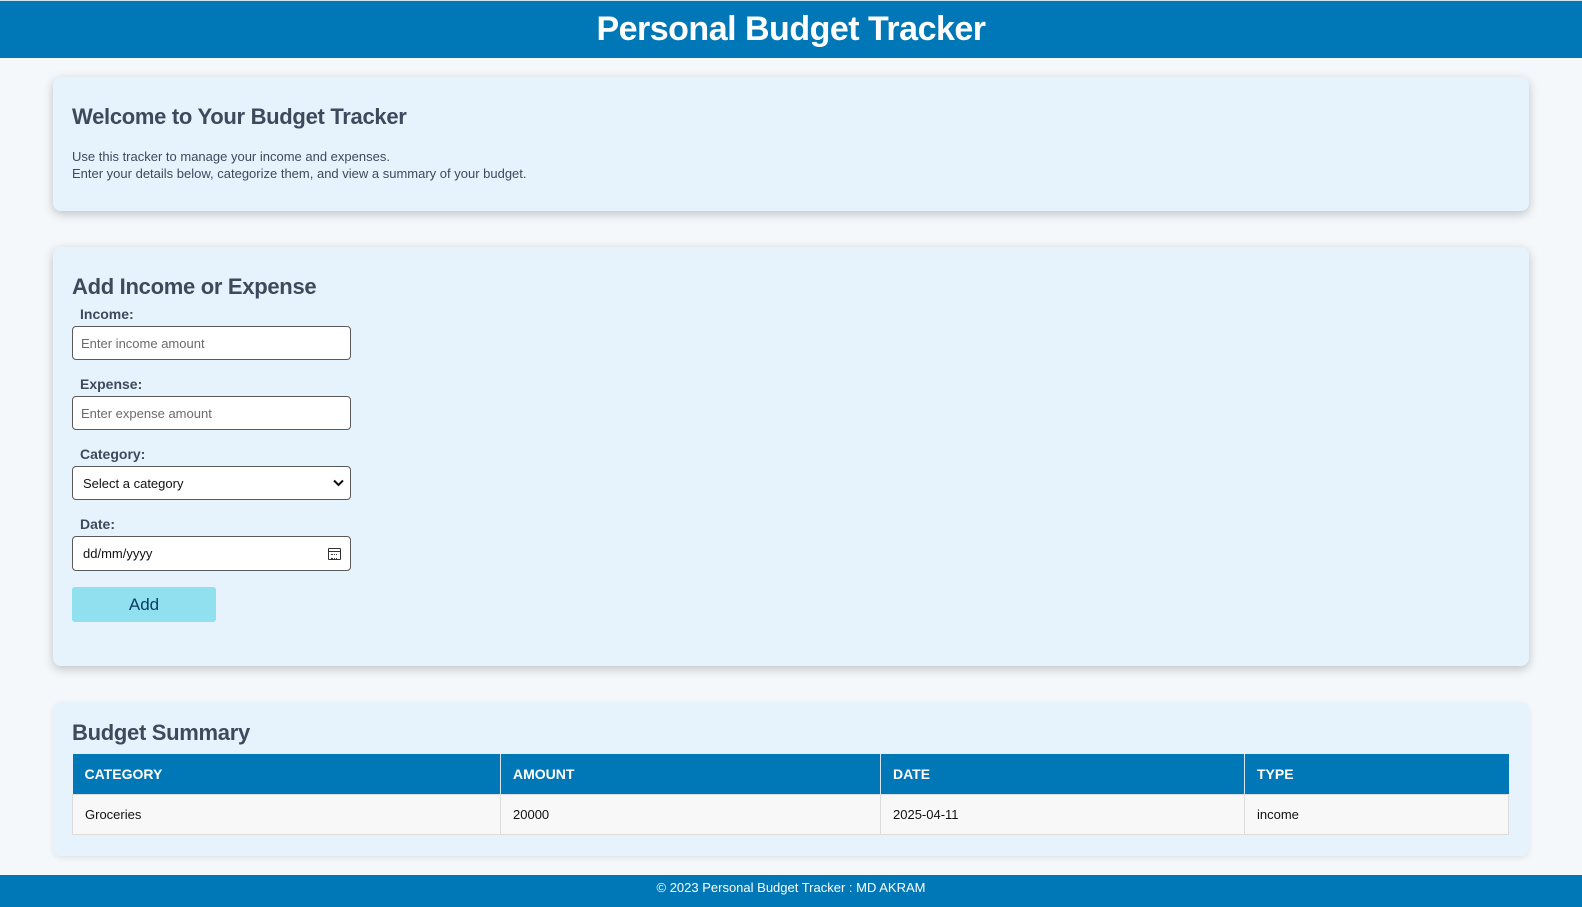 This screenshot has width=1582, height=907. What do you see at coordinates (211, 483) in the screenshot?
I see `category-select: Select a category` at bounding box center [211, 483].